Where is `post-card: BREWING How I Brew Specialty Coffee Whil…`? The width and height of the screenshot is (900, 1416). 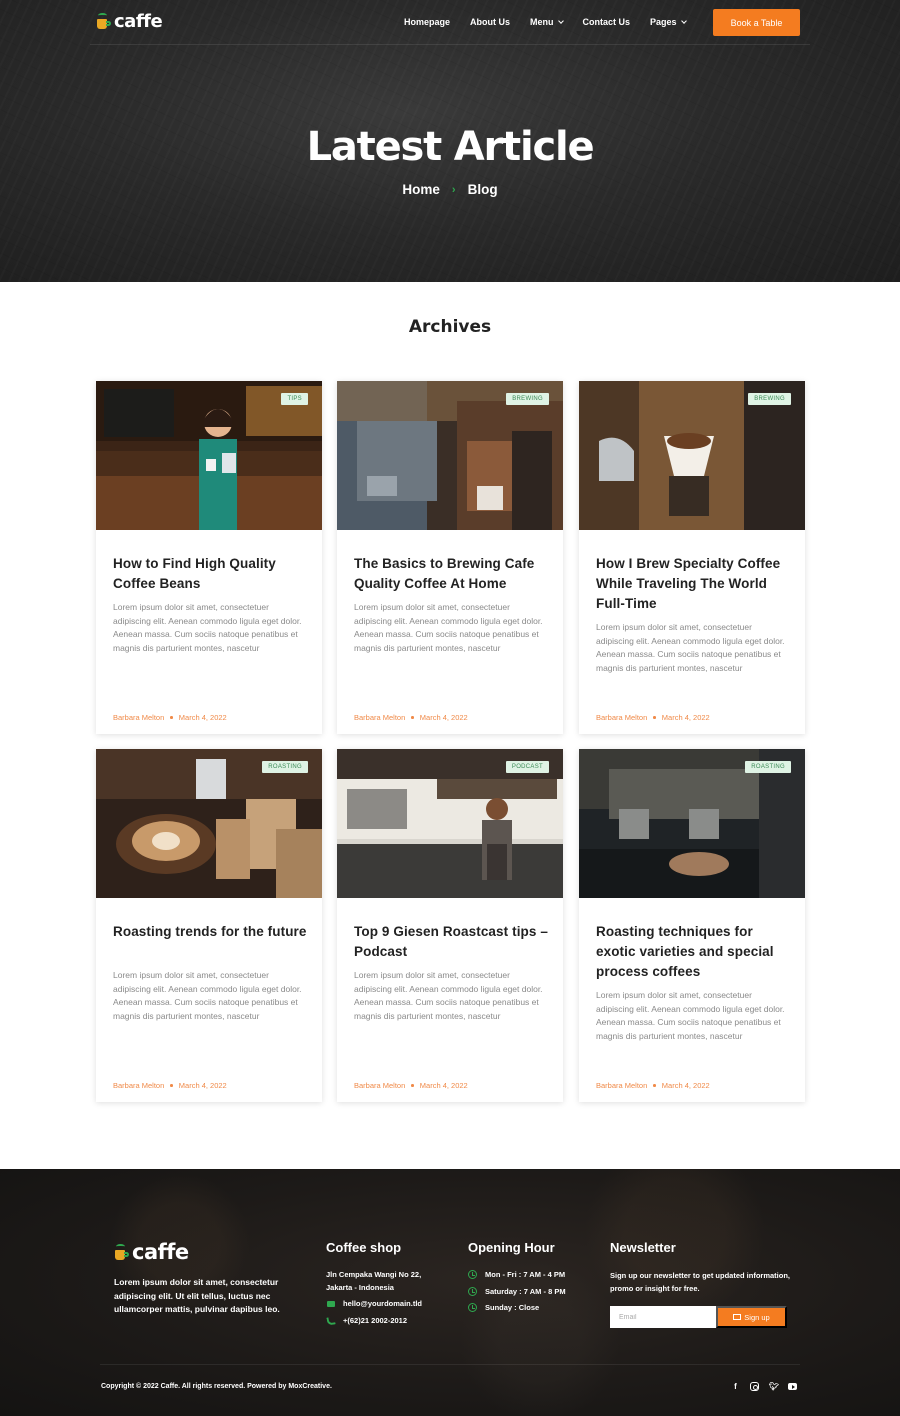
post-card: BREWING How I Brew Specialty Coffee Whil… is located at coordinates (692, 557).